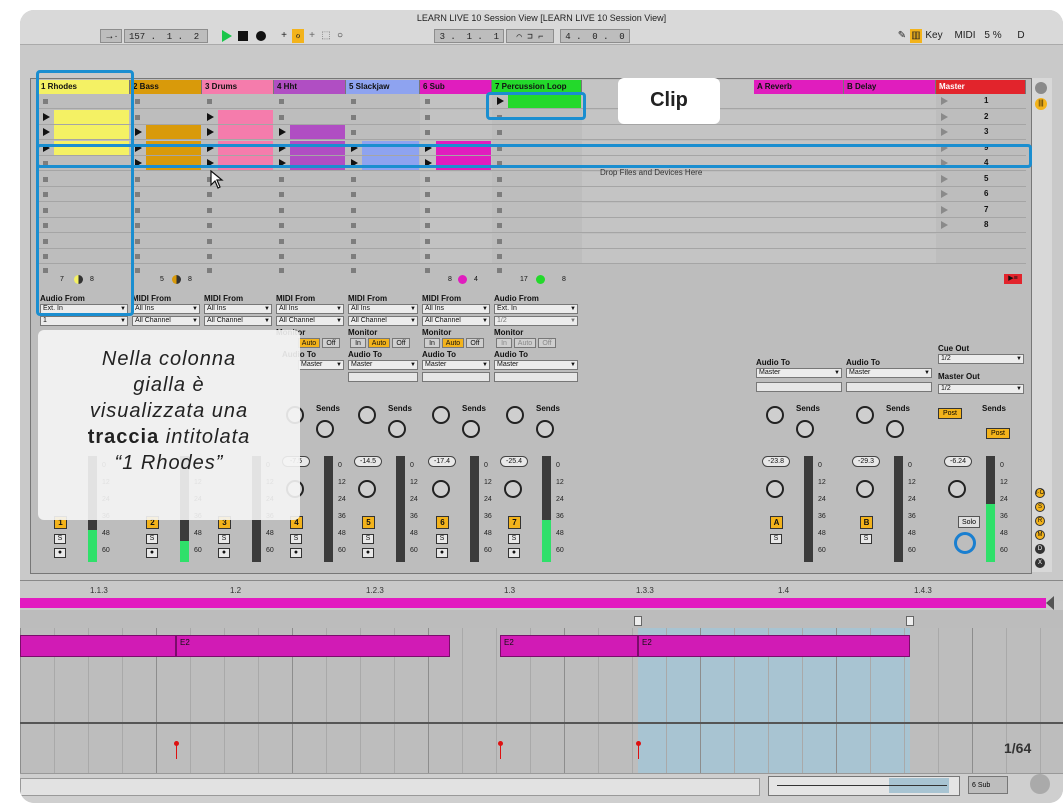  I want to click on tempo-field: 157 . 1 . 2, so click(166, 36).